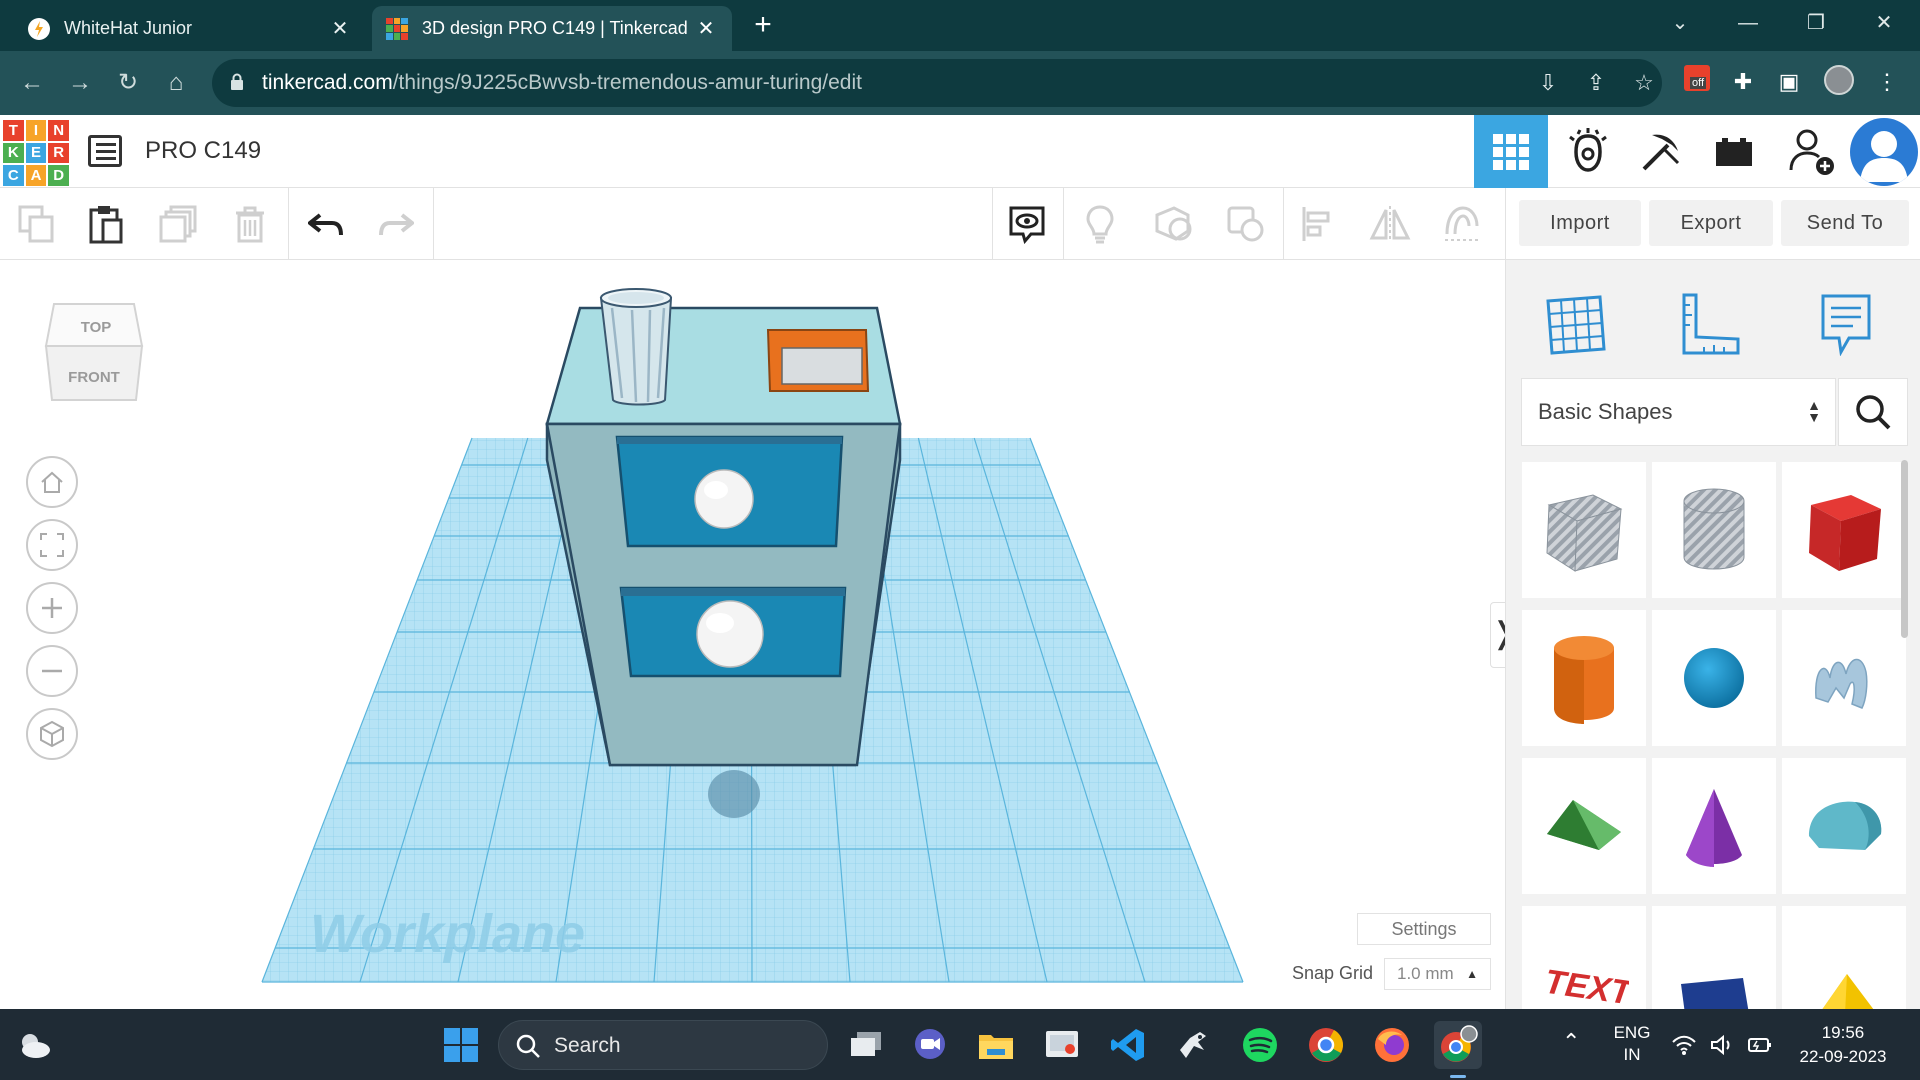  I want to click on reload-icon: ↻, so click(128, 83).